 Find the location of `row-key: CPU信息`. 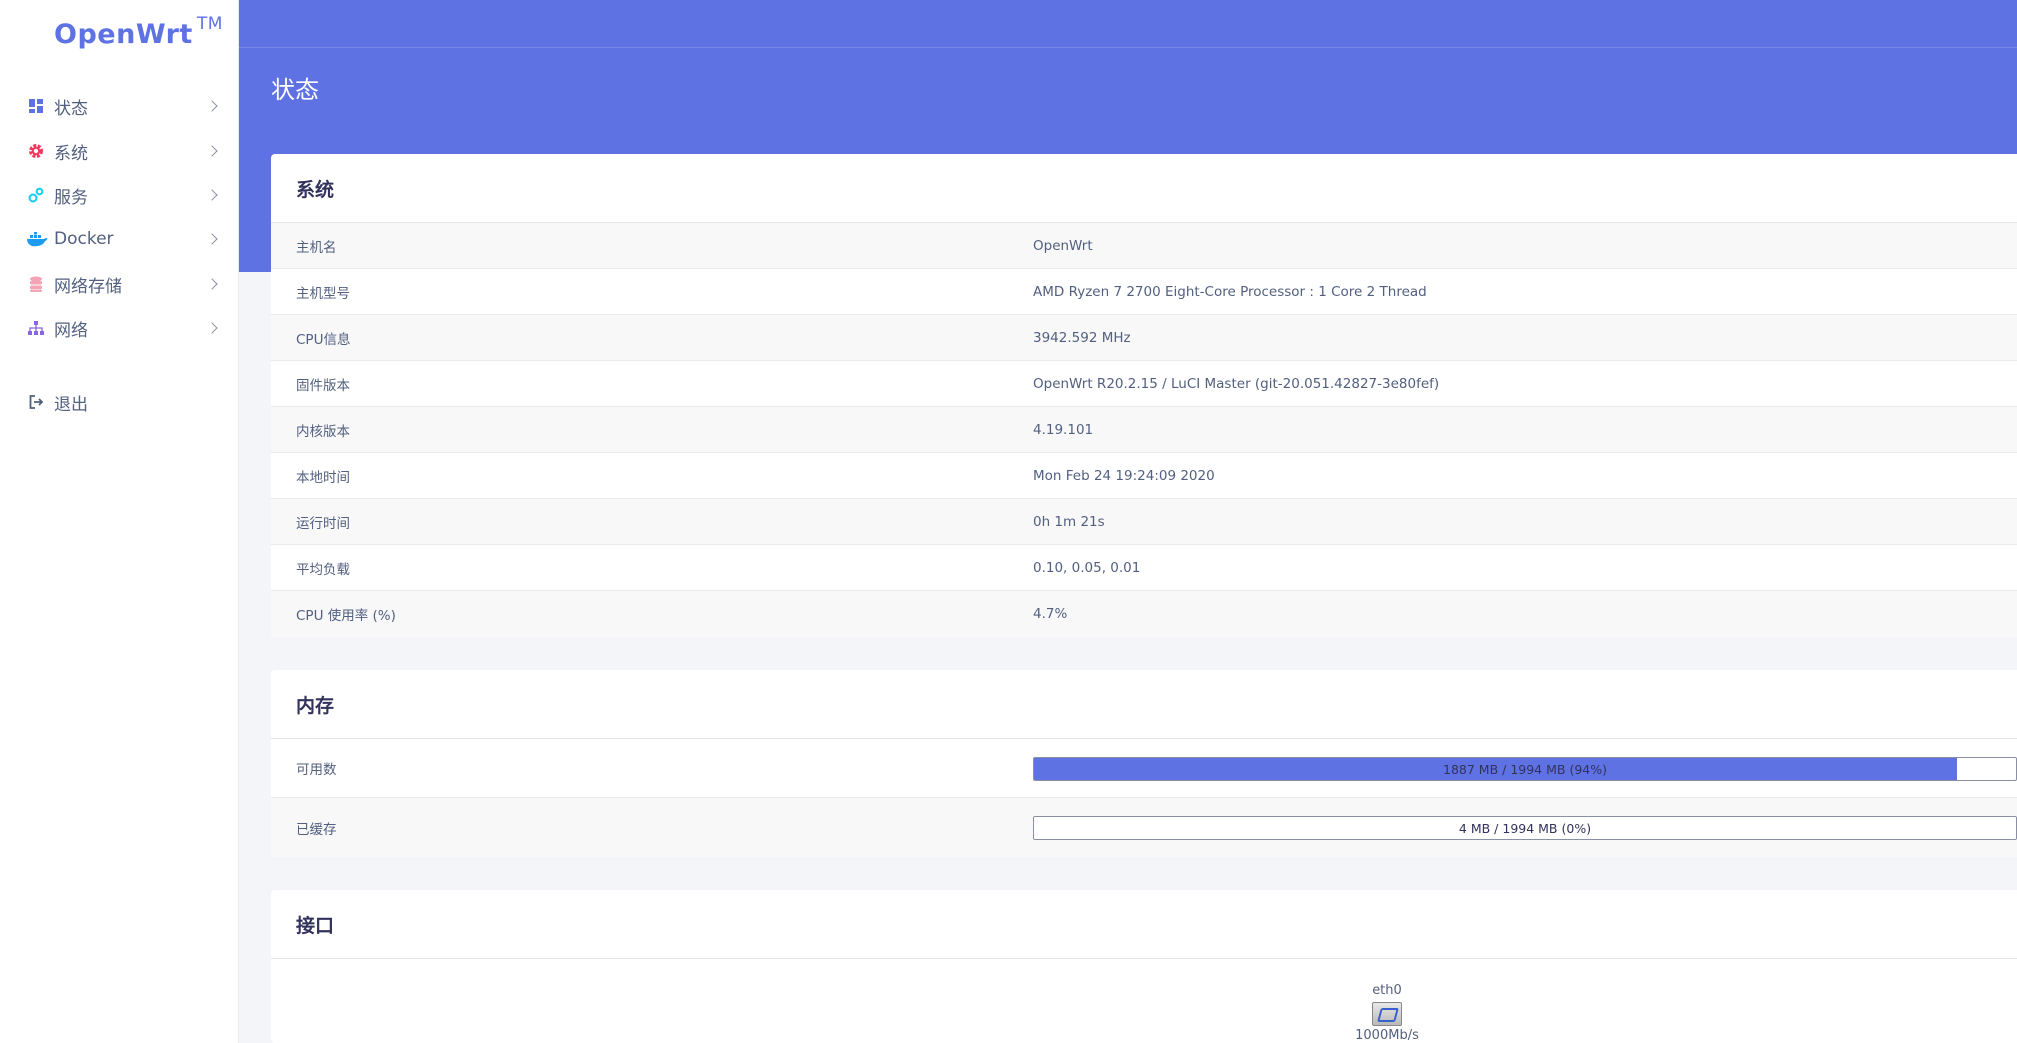

row-key: CPU信息 is located at coordinates (323, 339).